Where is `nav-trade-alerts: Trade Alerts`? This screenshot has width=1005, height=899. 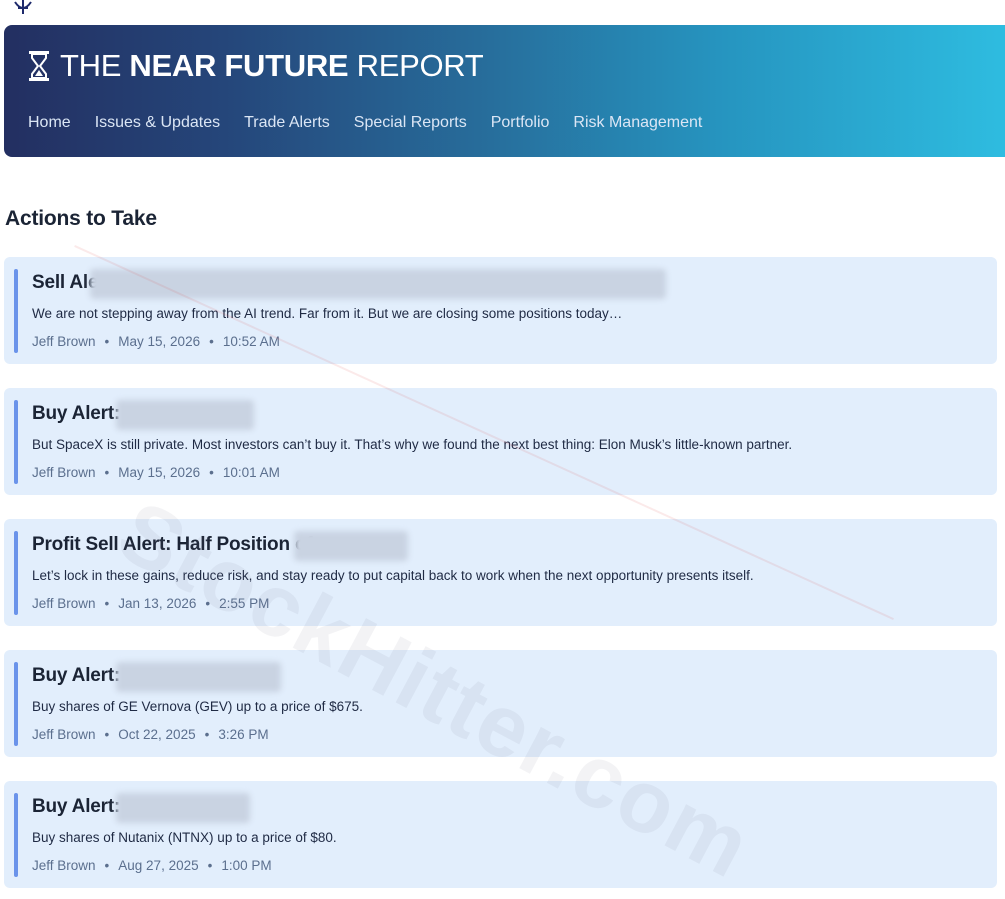 nav-trade-alerts: Trade Alerts is located at coordinates (287, 123).